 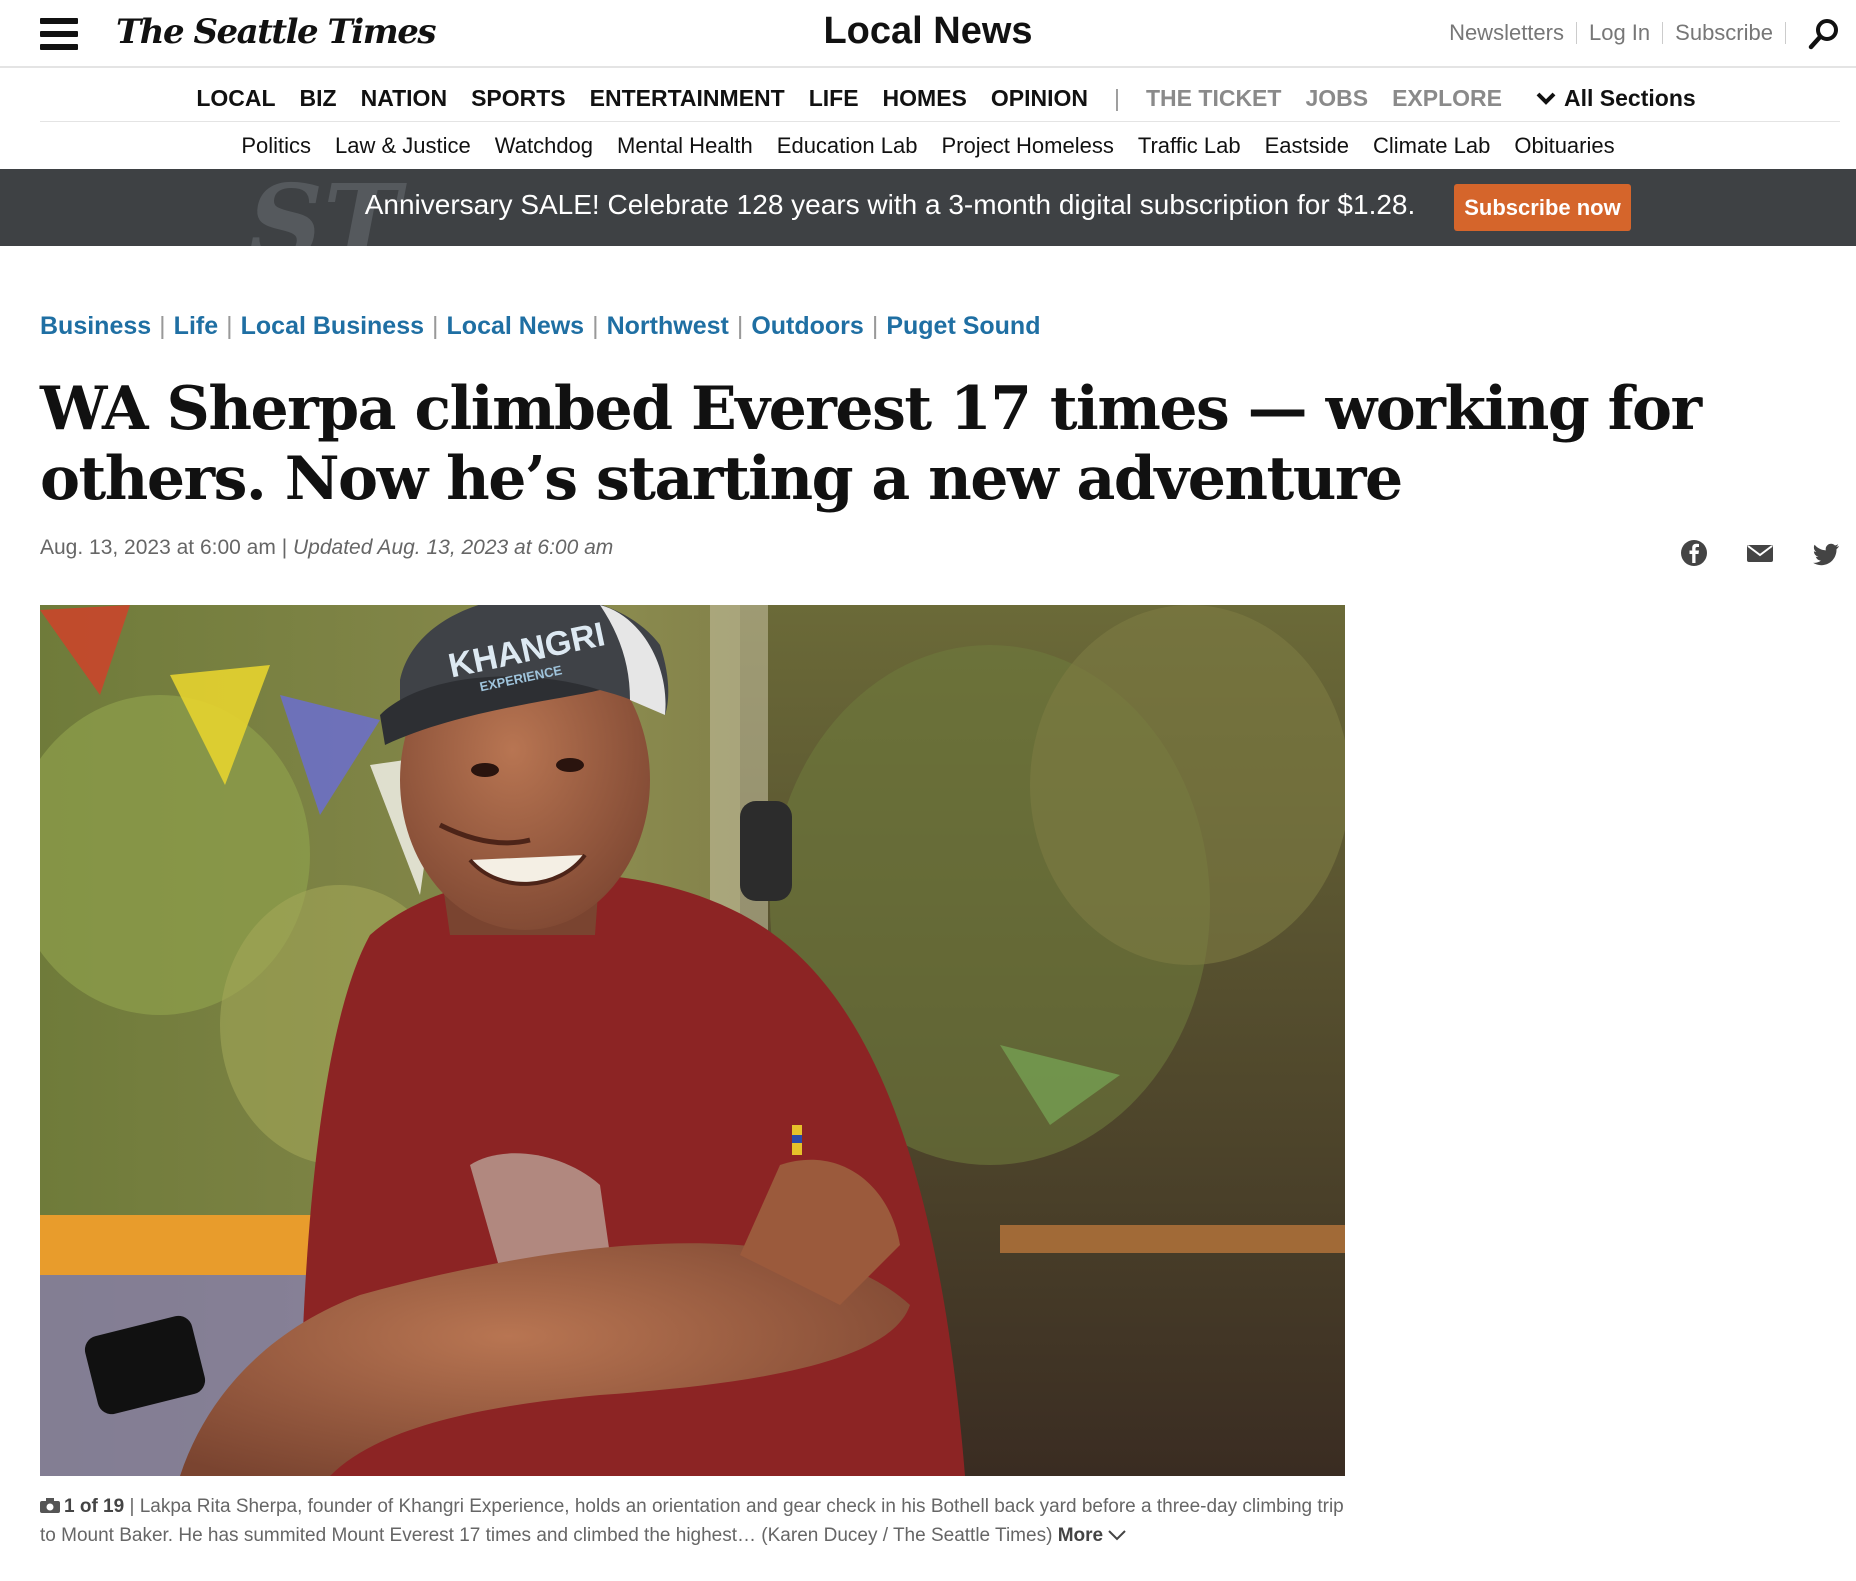 What do you see at coordinates (318, 98) in the screenshot?
I see `nav-biz: BIZ` at bounding box center [318, 98].